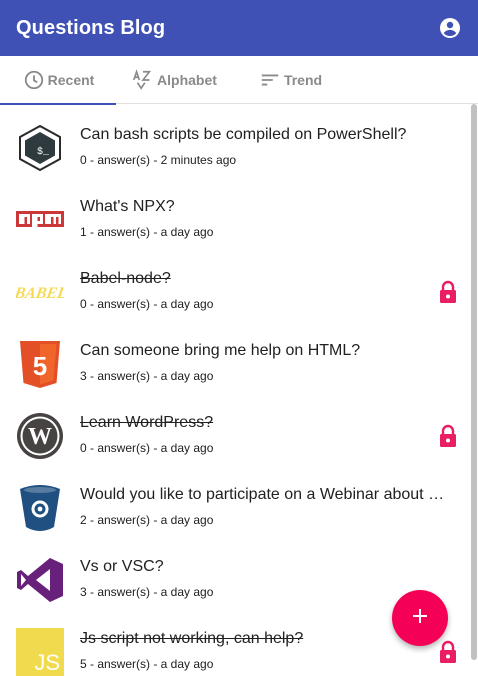 The image size is (478, 676). I want to click on scrollbar-thumb, so click(474, 382).